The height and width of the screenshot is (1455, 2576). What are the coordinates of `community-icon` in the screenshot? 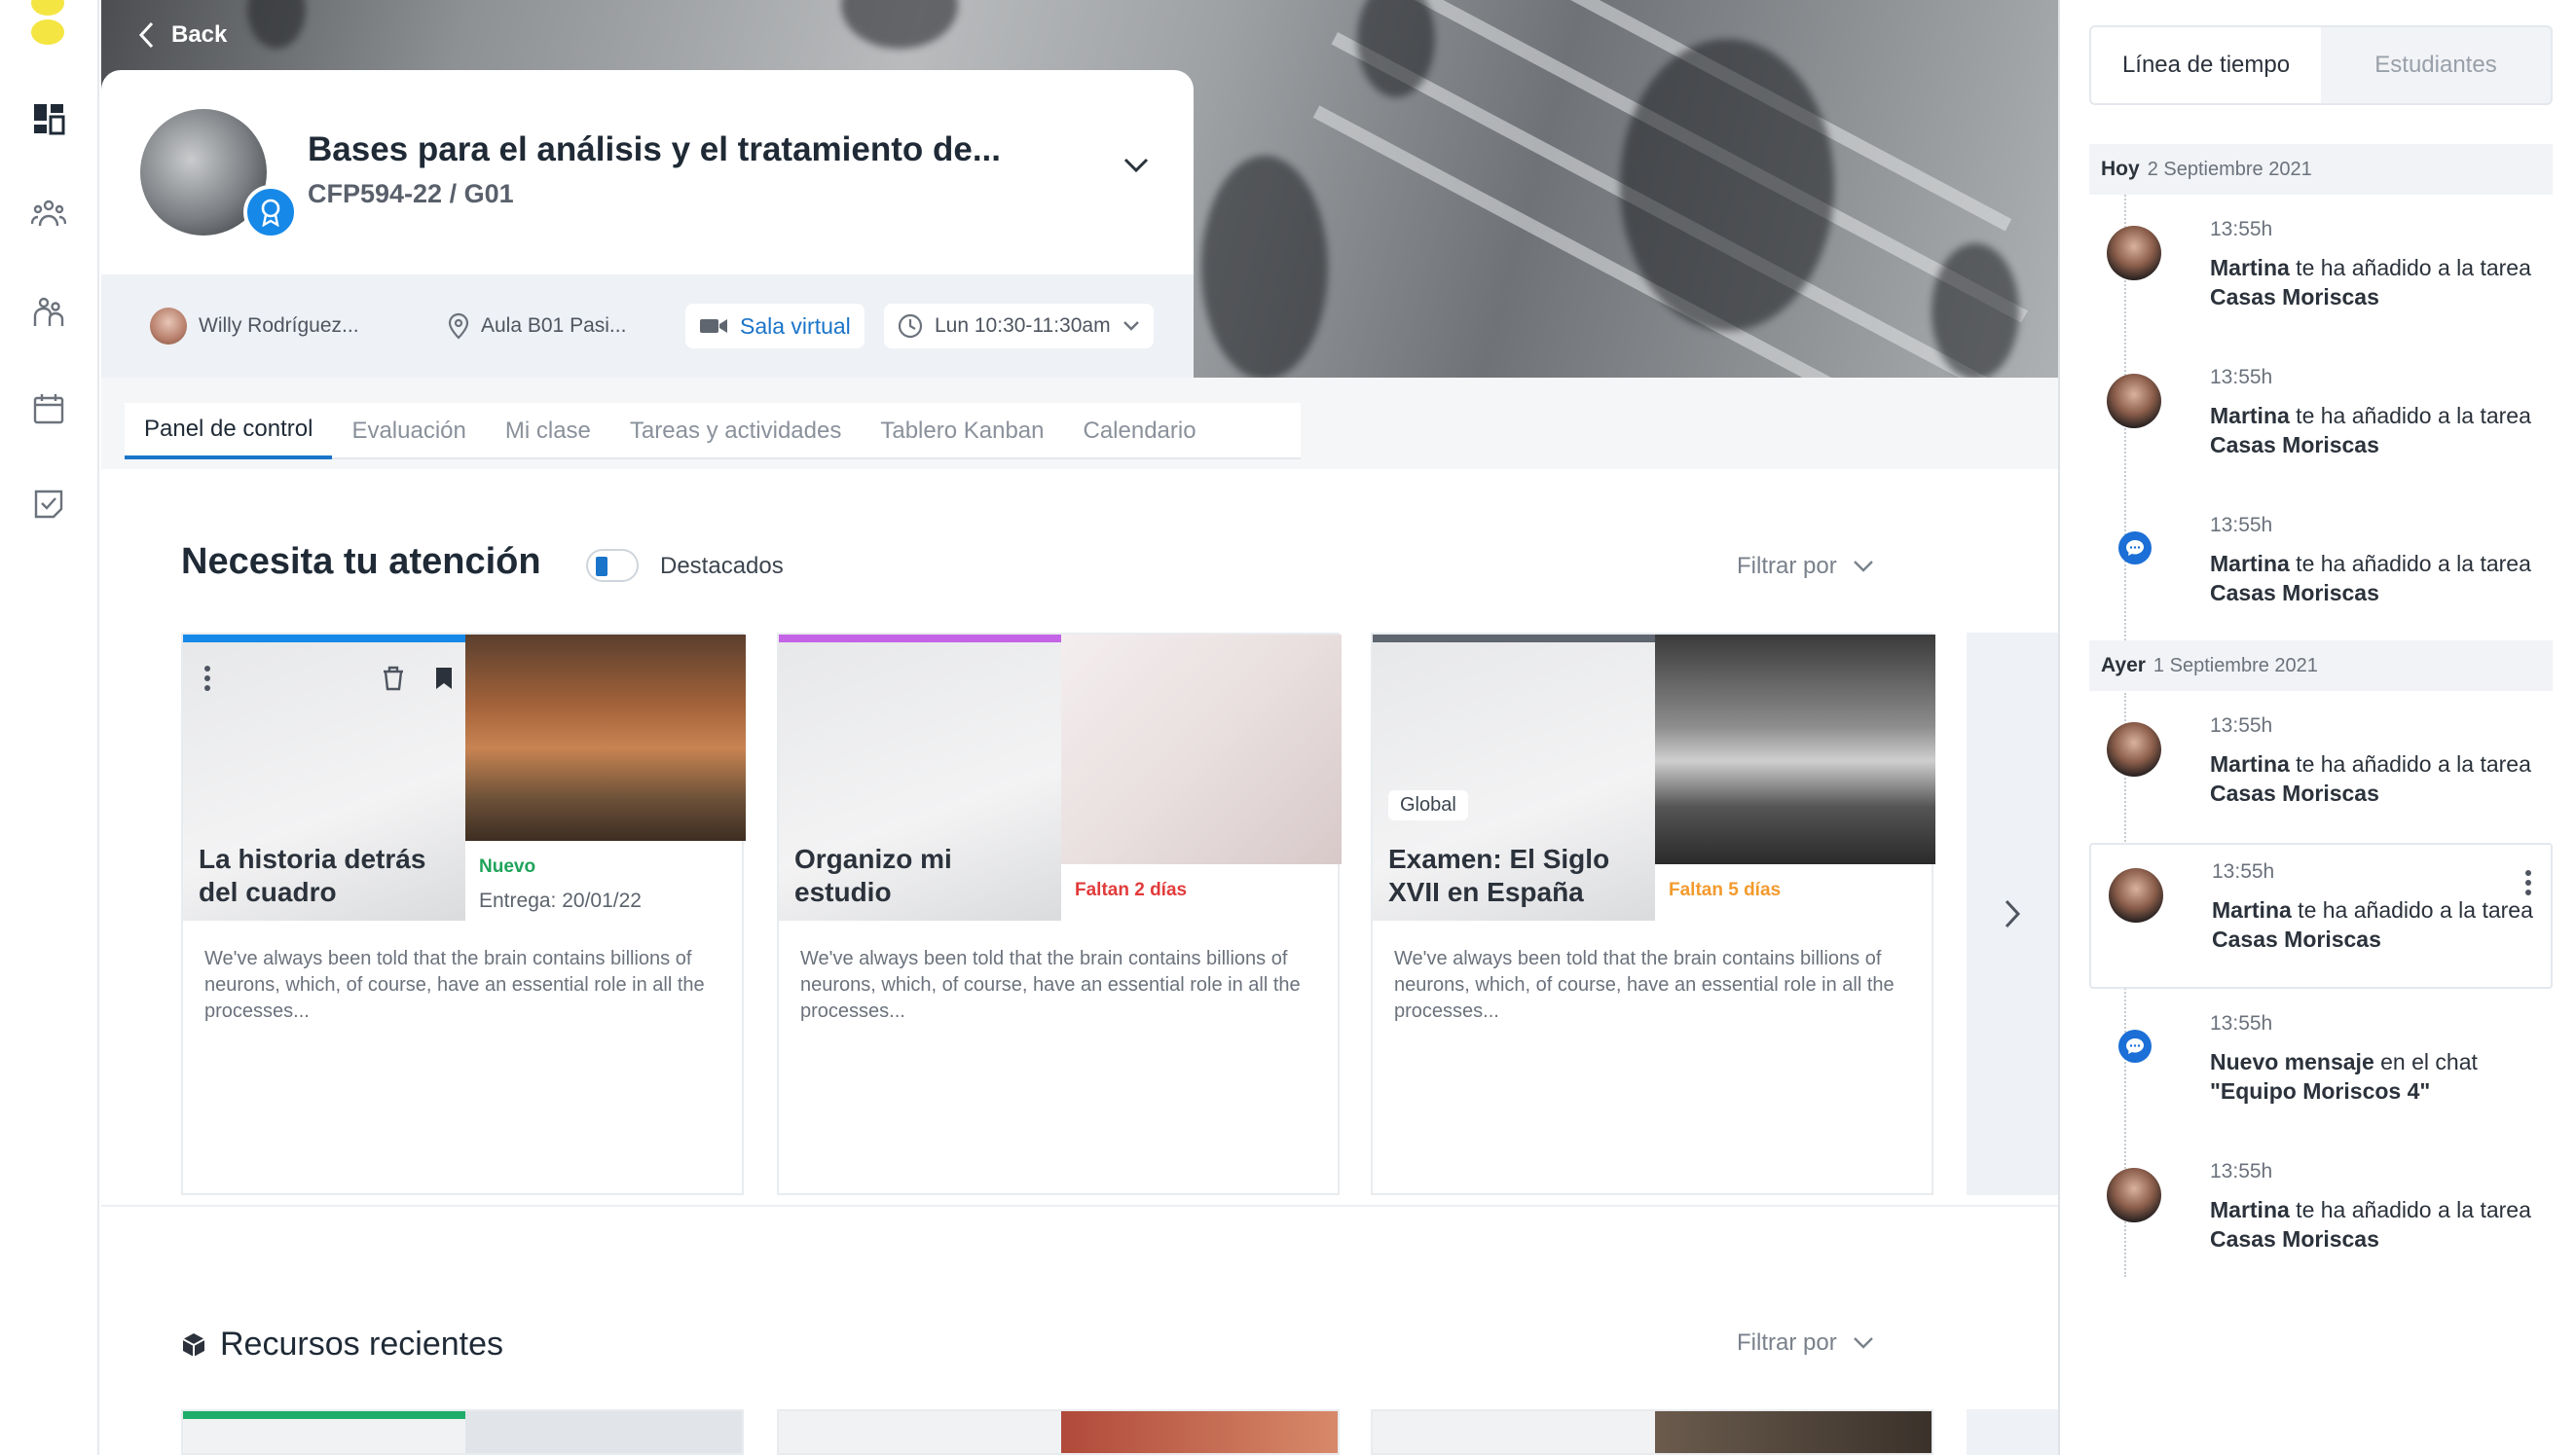 It's located at (48, 214).